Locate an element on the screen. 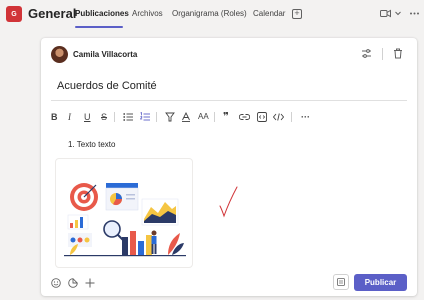  add-icon is located at coordinates (90, 283).